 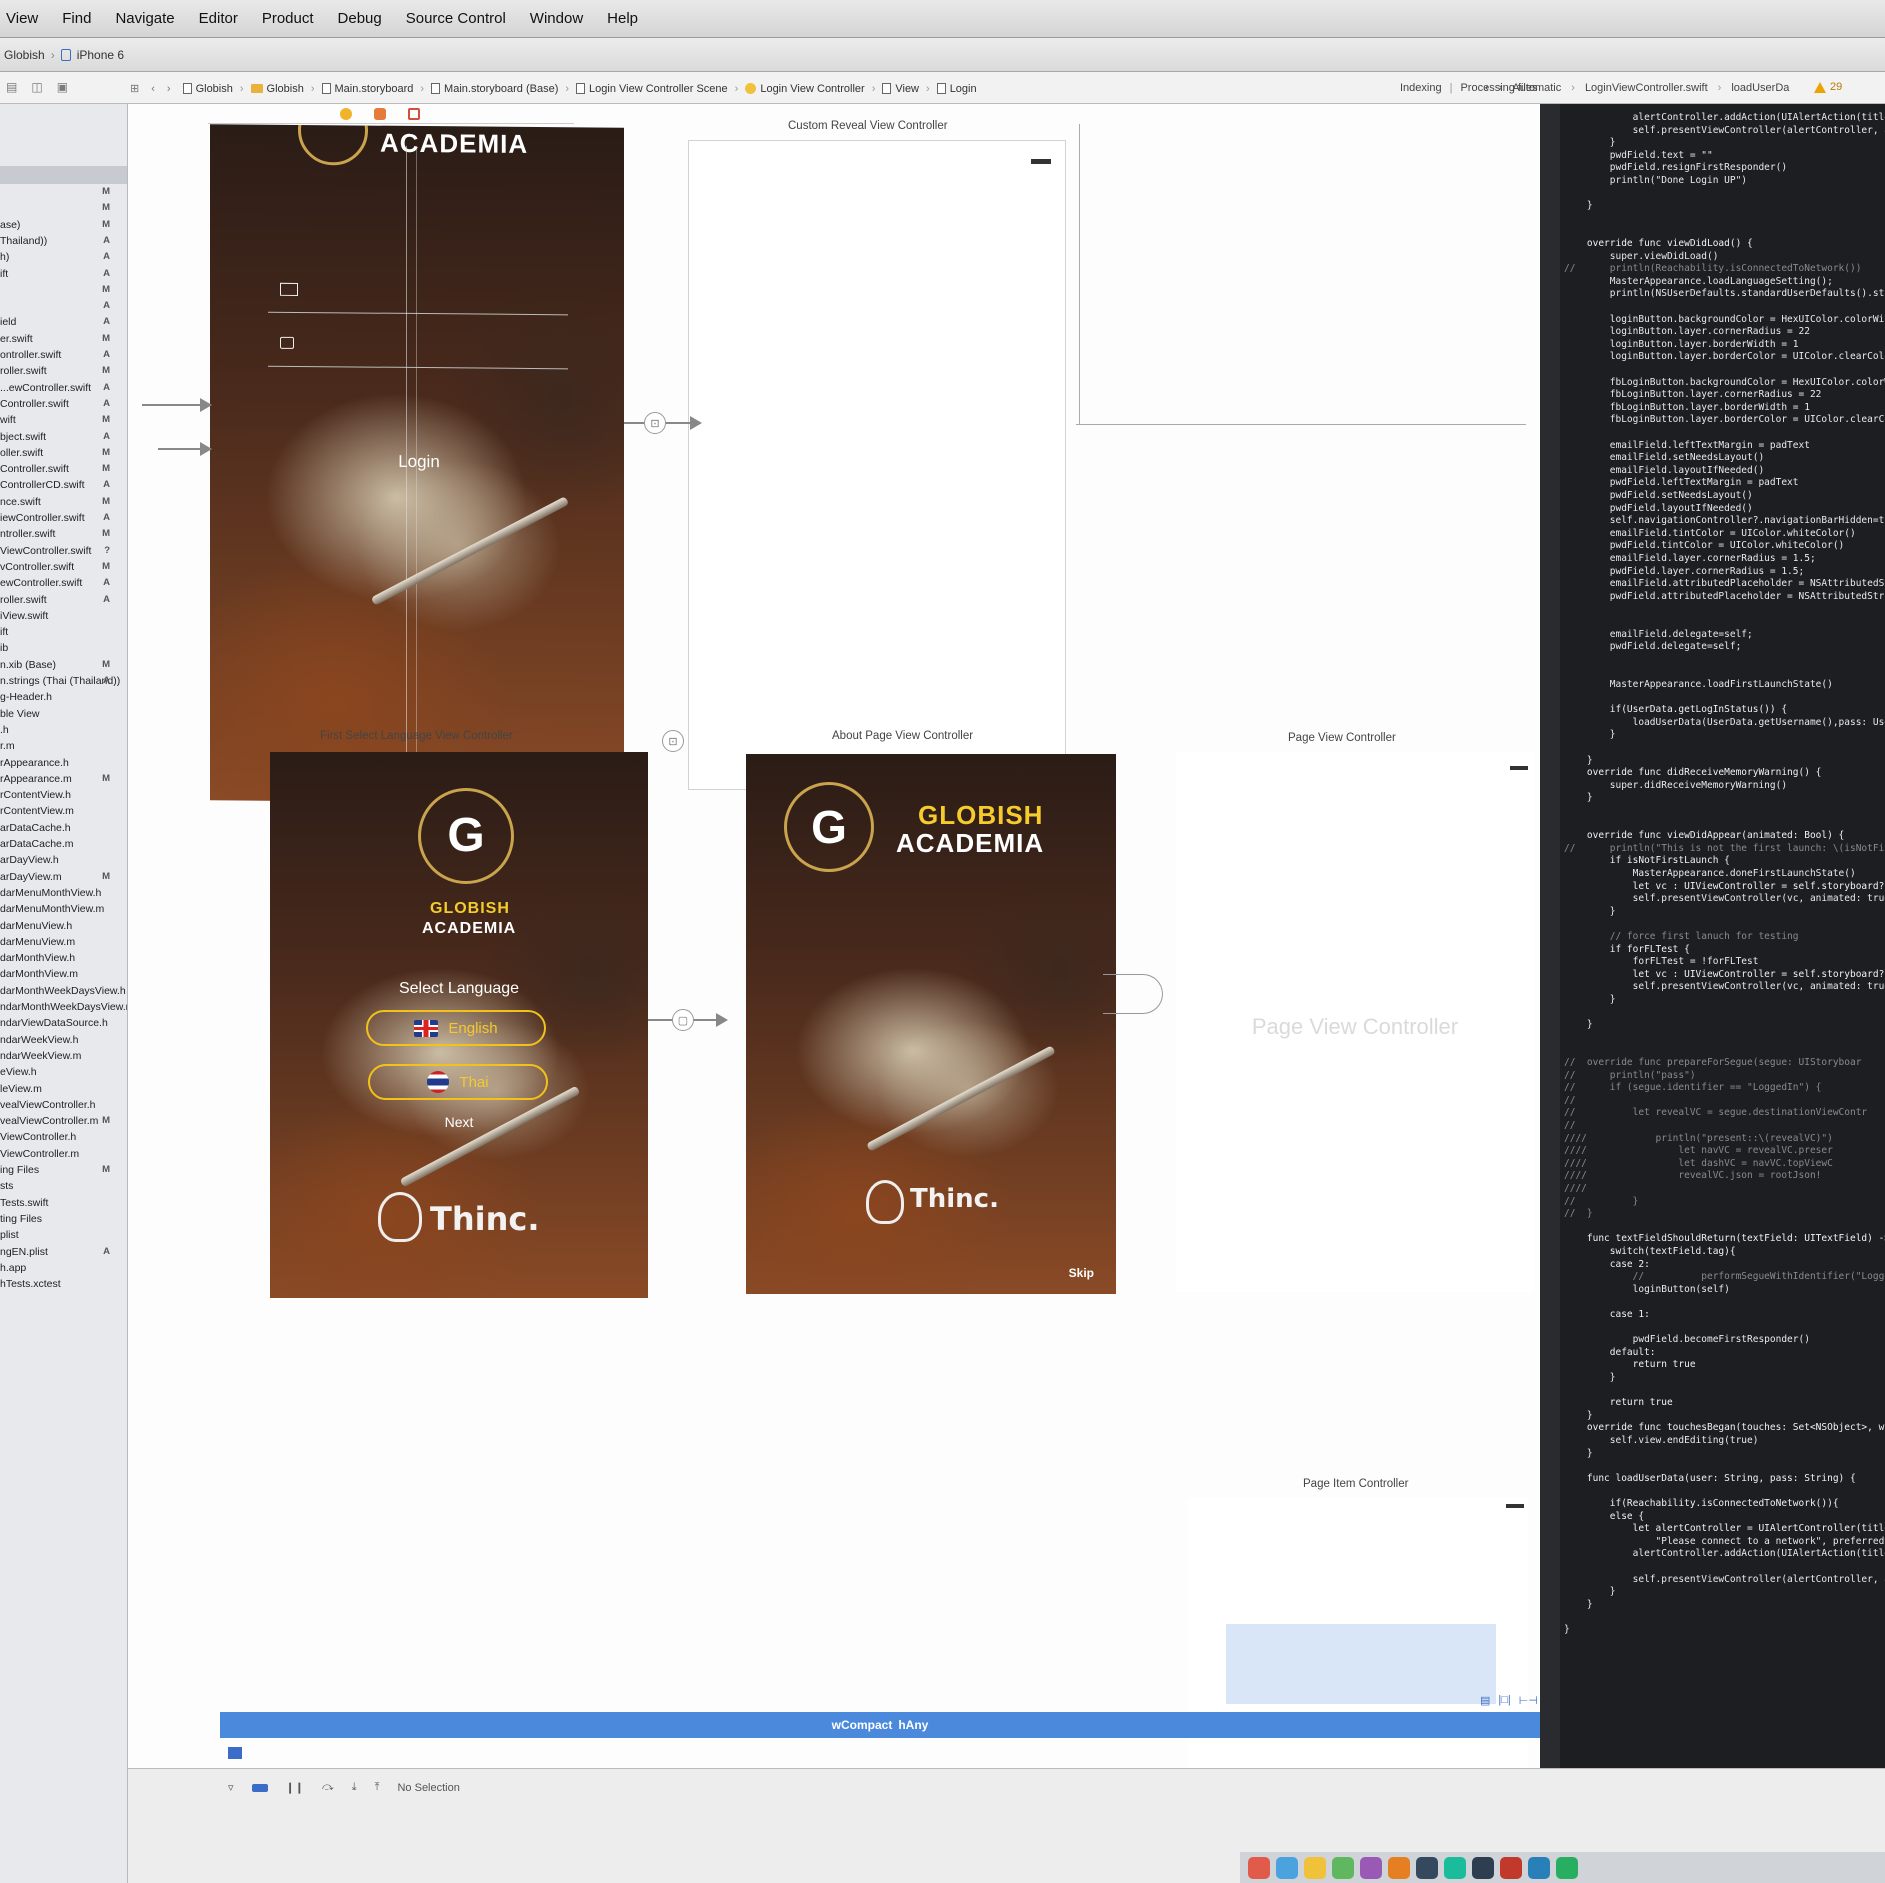 What do you see at coordinates (380, 114) in the screenshot?
I see `first-responder-icon` at bounding box center [380, 114].